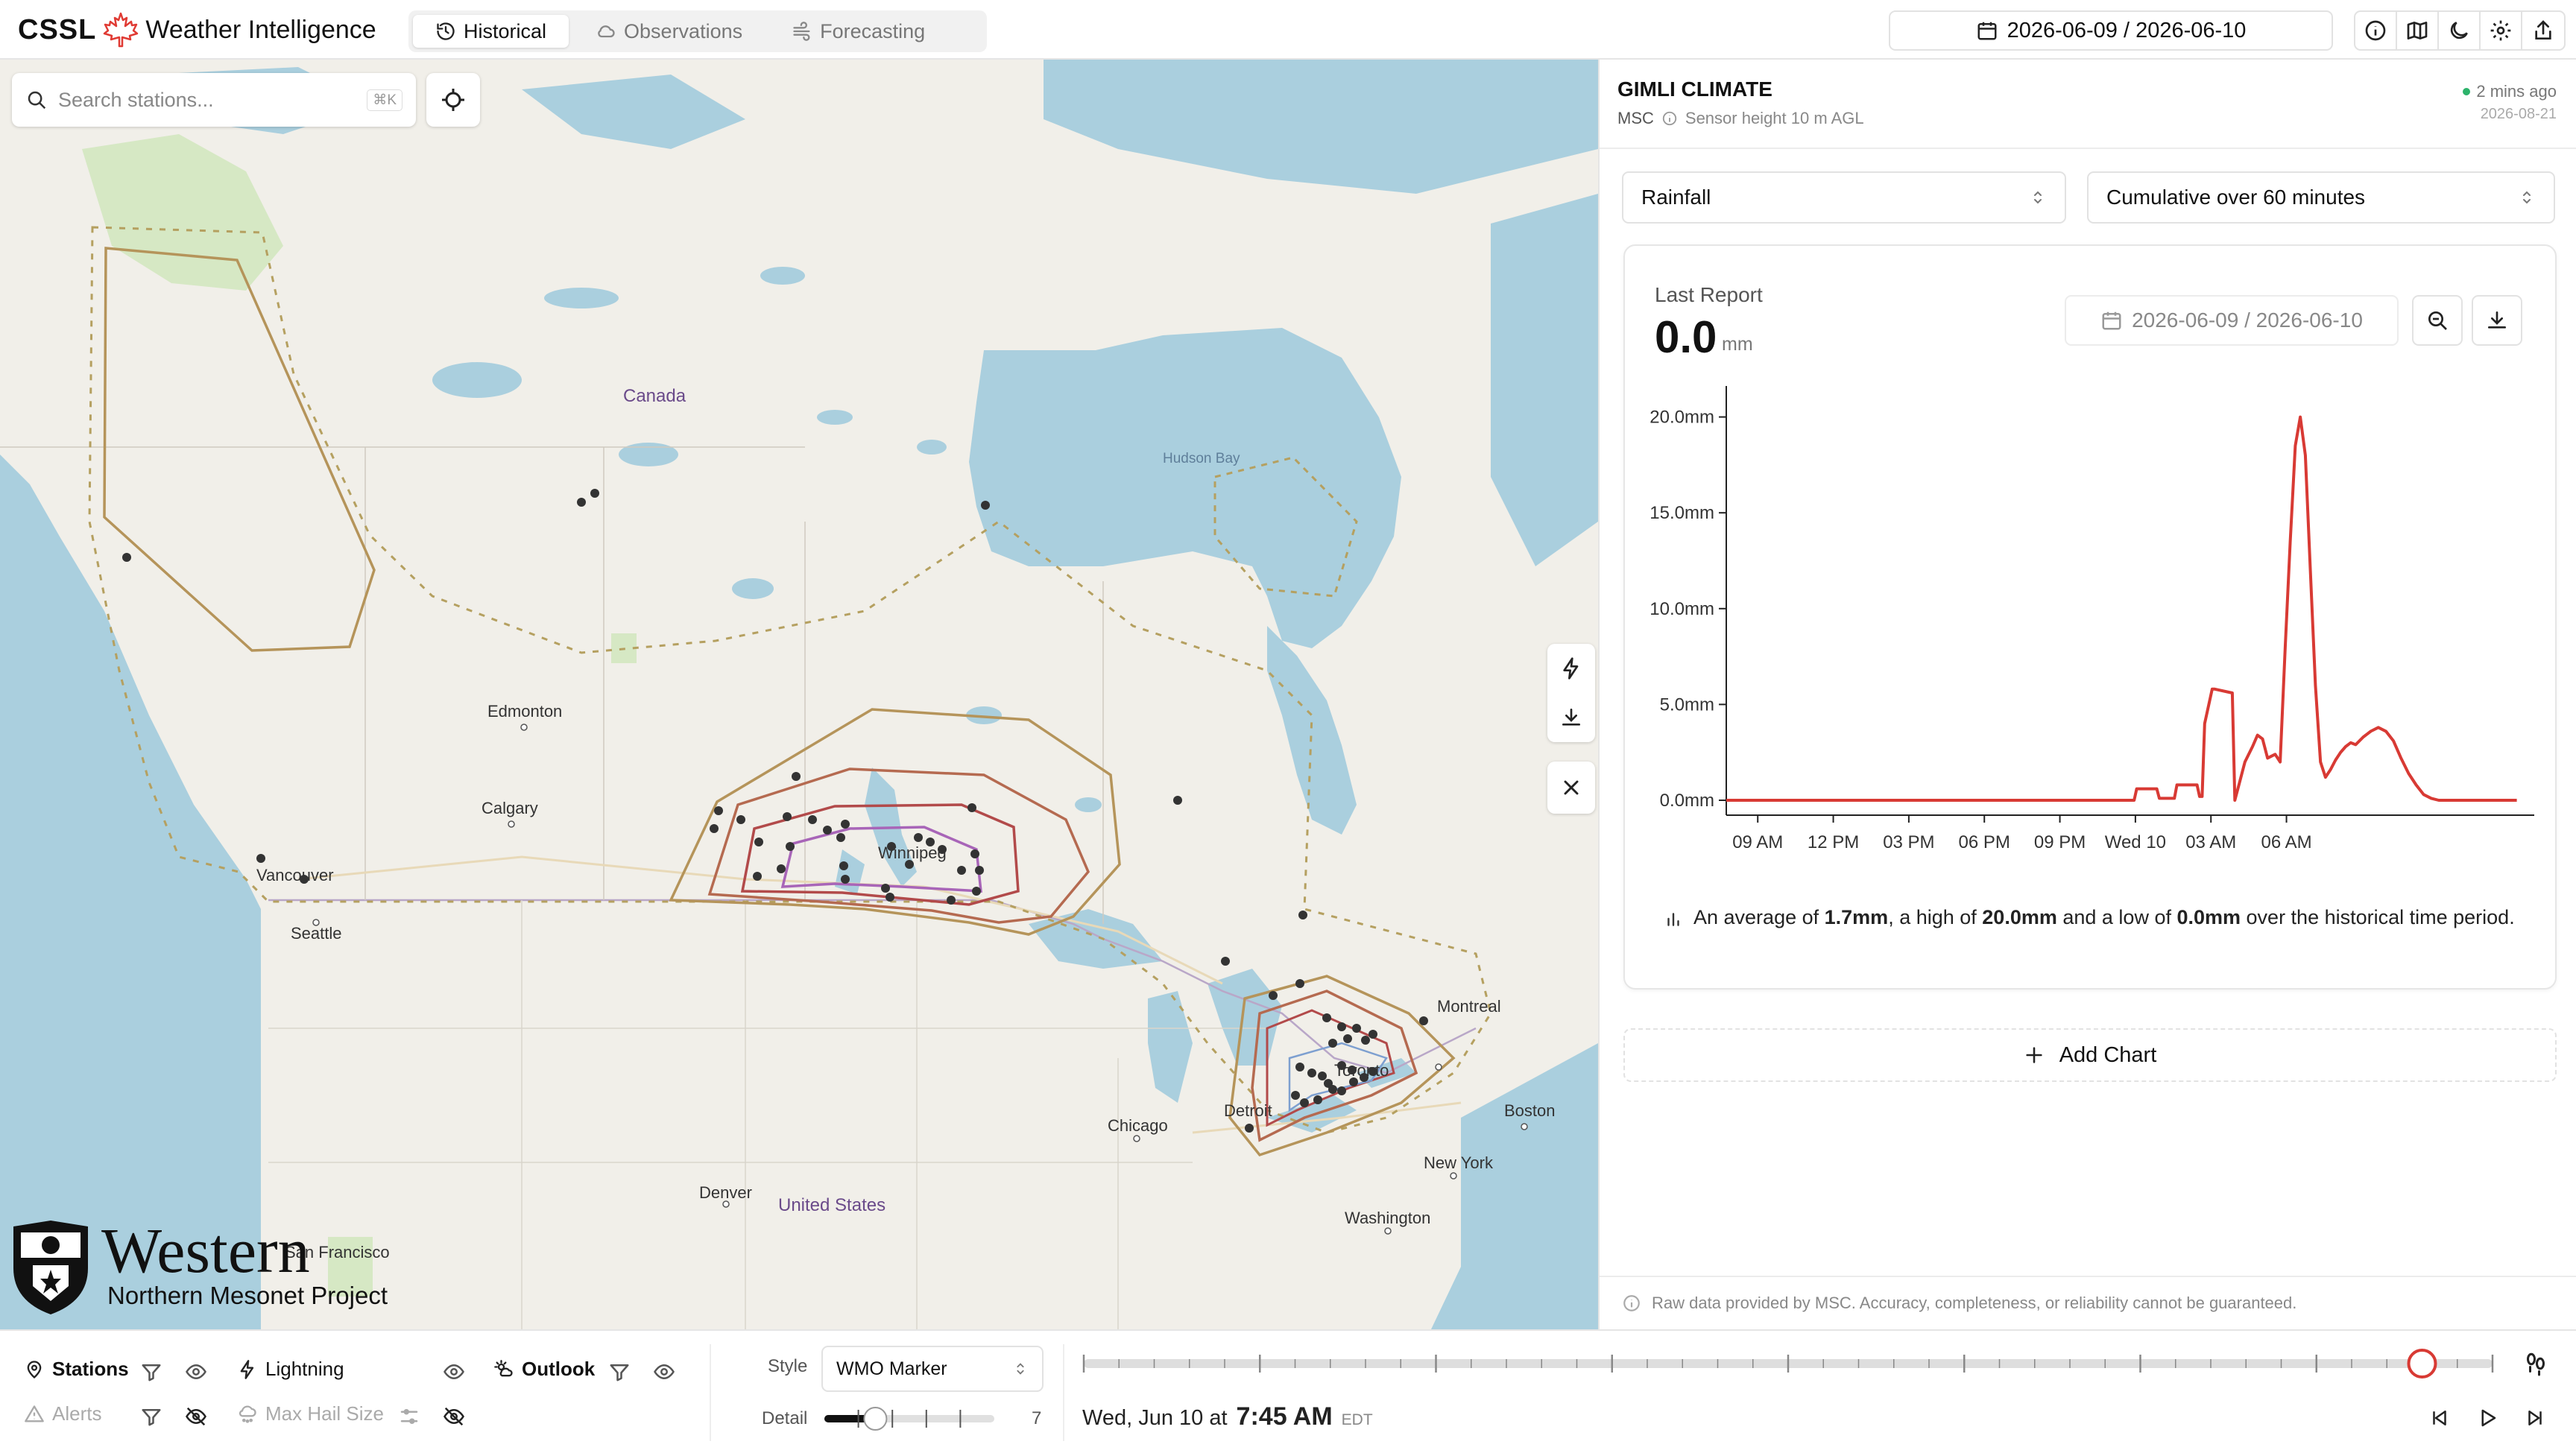 This screenshot has width=2576, height=1453. Describe the element at coordinates (2487, 1418) in the screenshot. I see `play-button` at that location.